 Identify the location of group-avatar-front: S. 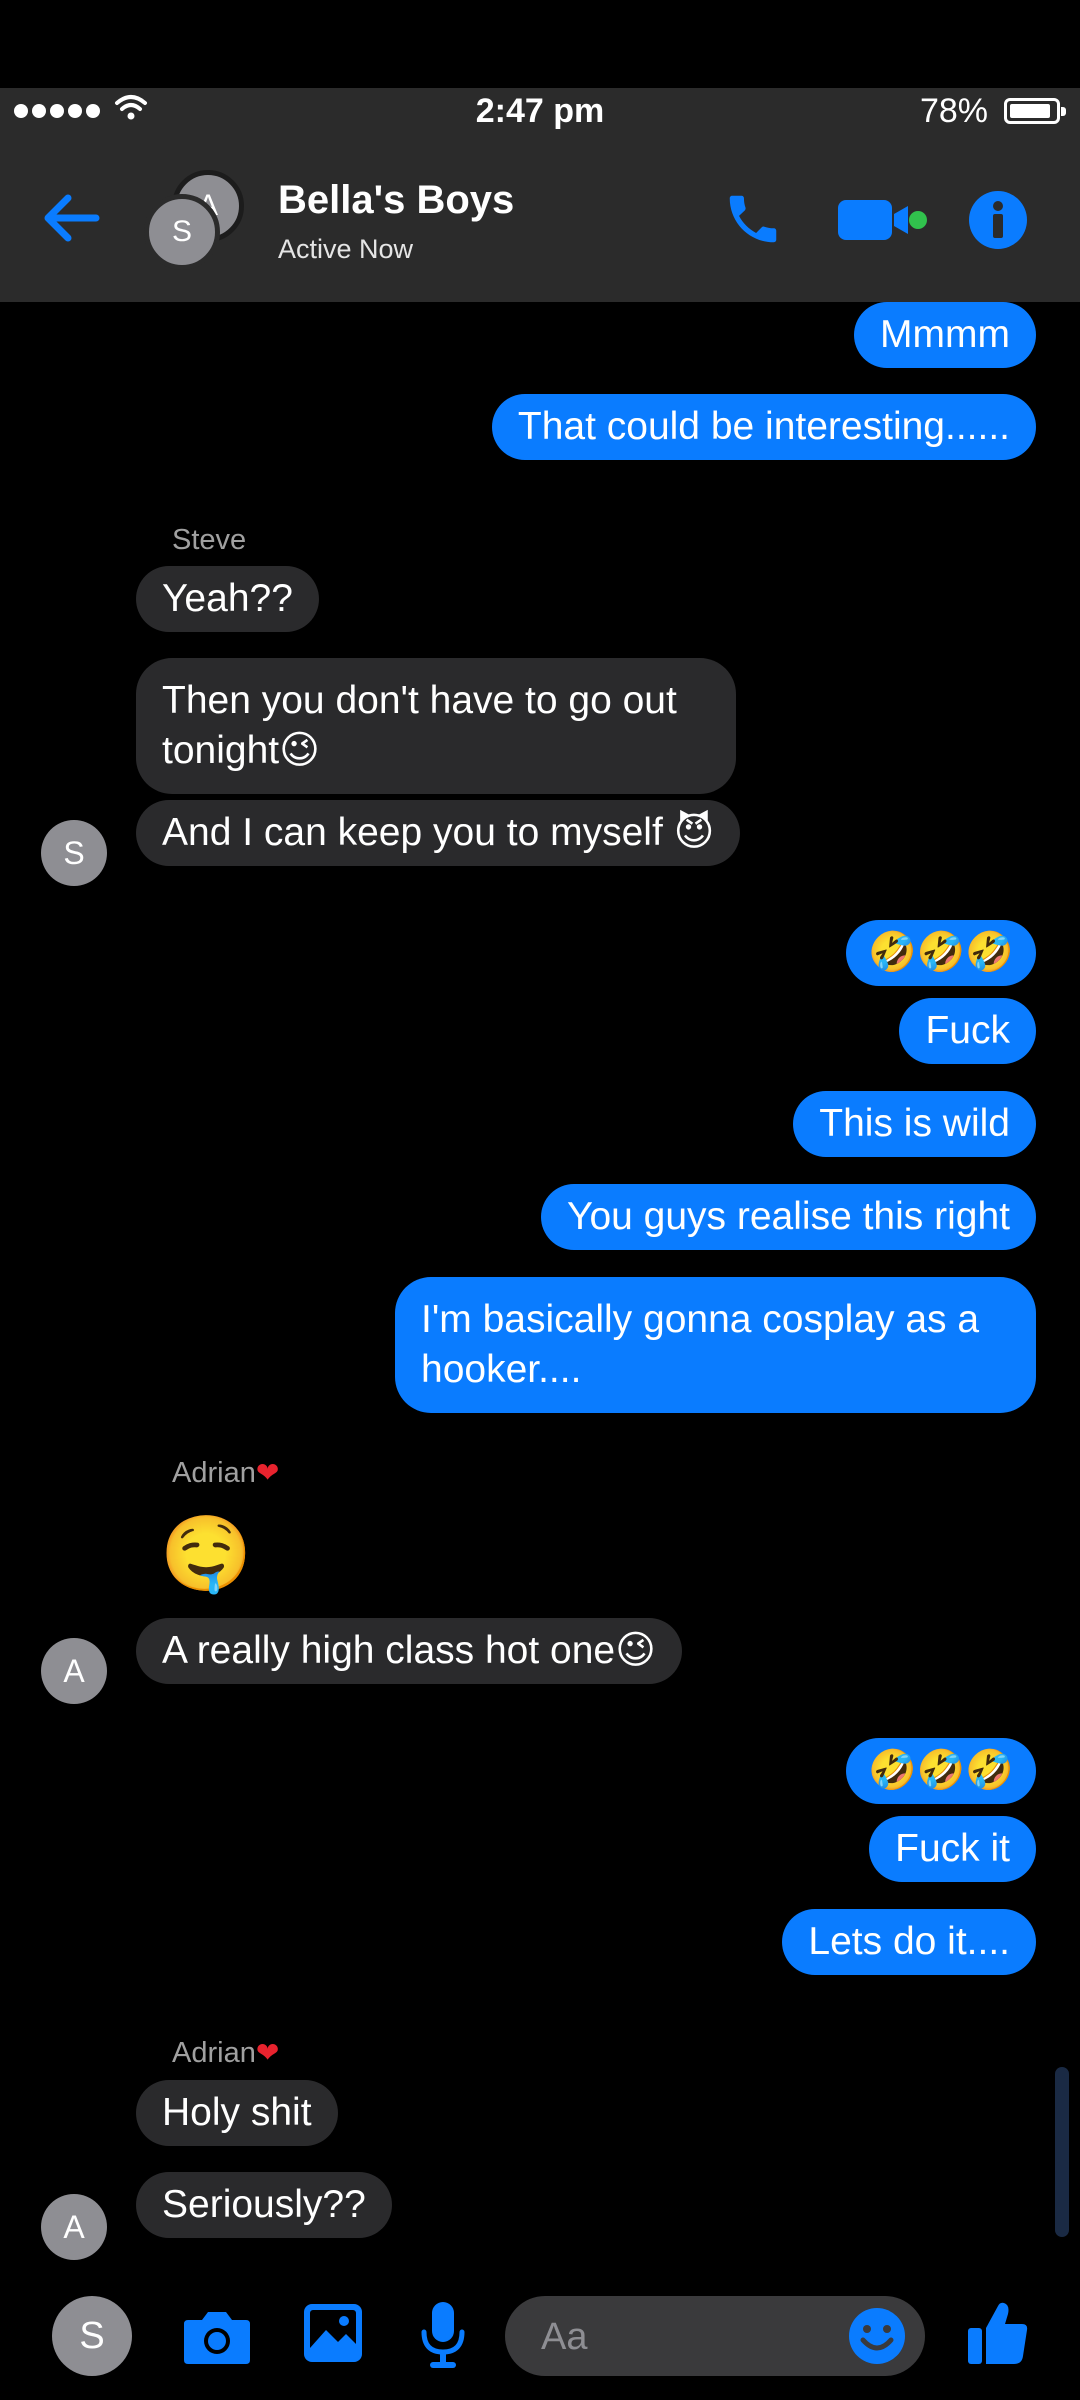
(182, 232).